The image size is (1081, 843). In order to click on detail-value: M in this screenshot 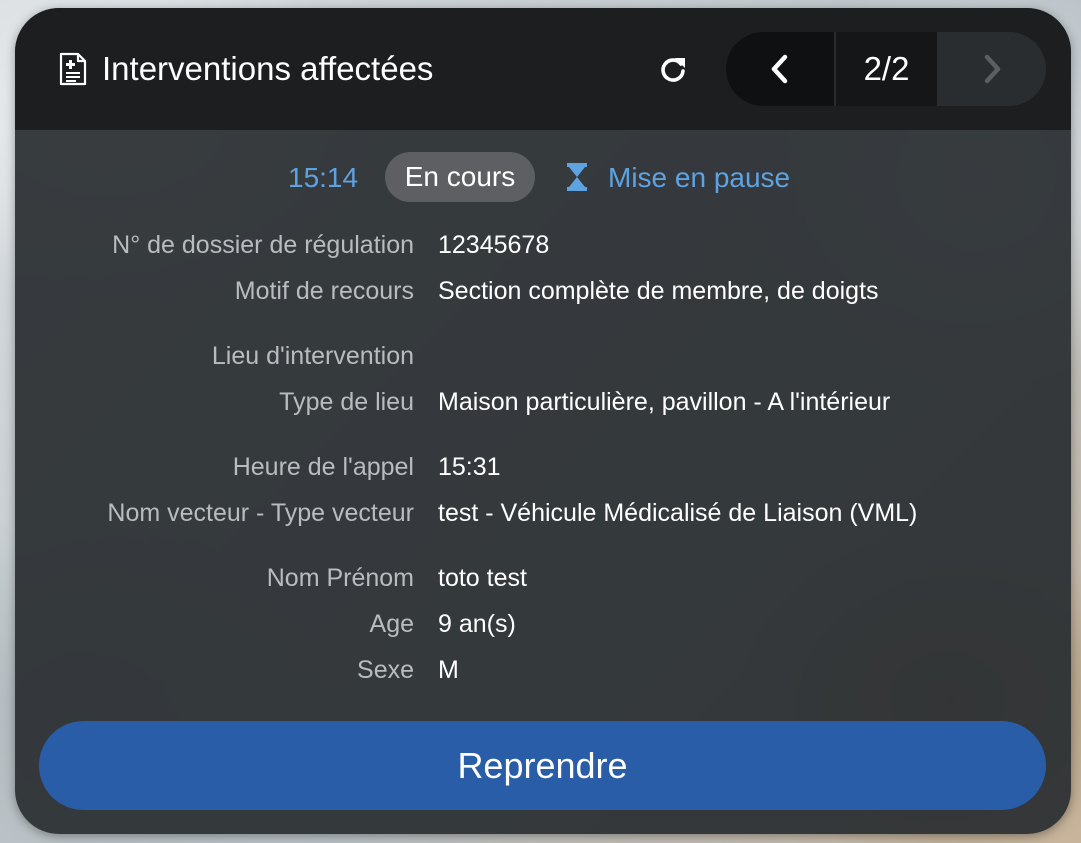, I will do `click(448, 670)`.